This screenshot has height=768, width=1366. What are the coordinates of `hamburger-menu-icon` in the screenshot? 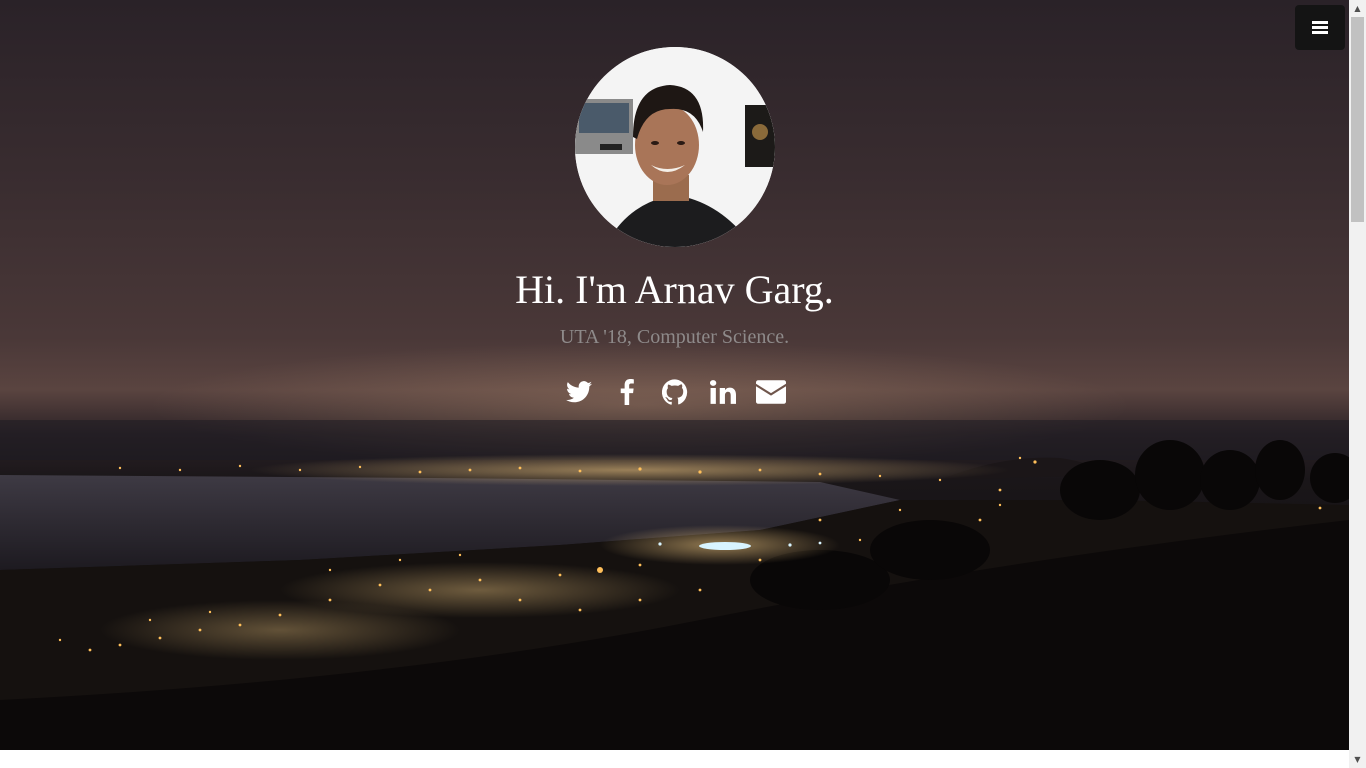 It's located at (1320, 27).